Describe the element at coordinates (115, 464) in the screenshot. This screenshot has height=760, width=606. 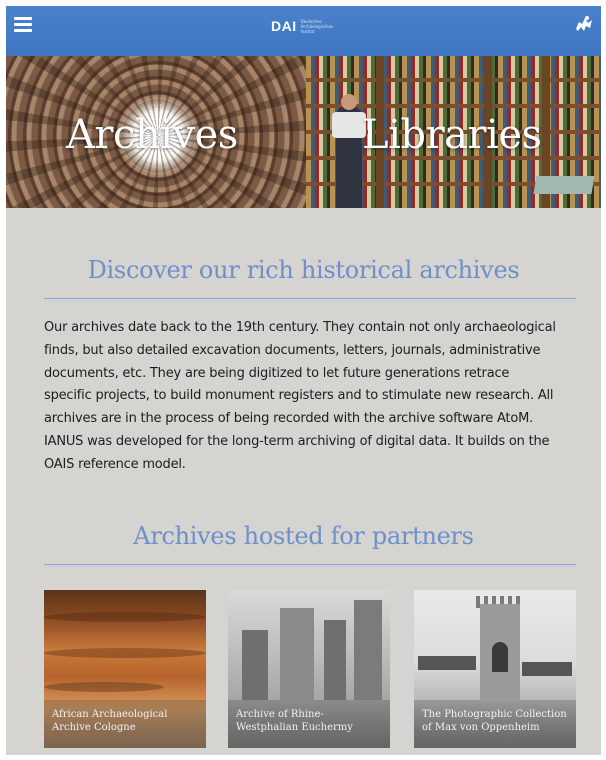
I see `intro-line: OAIS reference model.` at that location.